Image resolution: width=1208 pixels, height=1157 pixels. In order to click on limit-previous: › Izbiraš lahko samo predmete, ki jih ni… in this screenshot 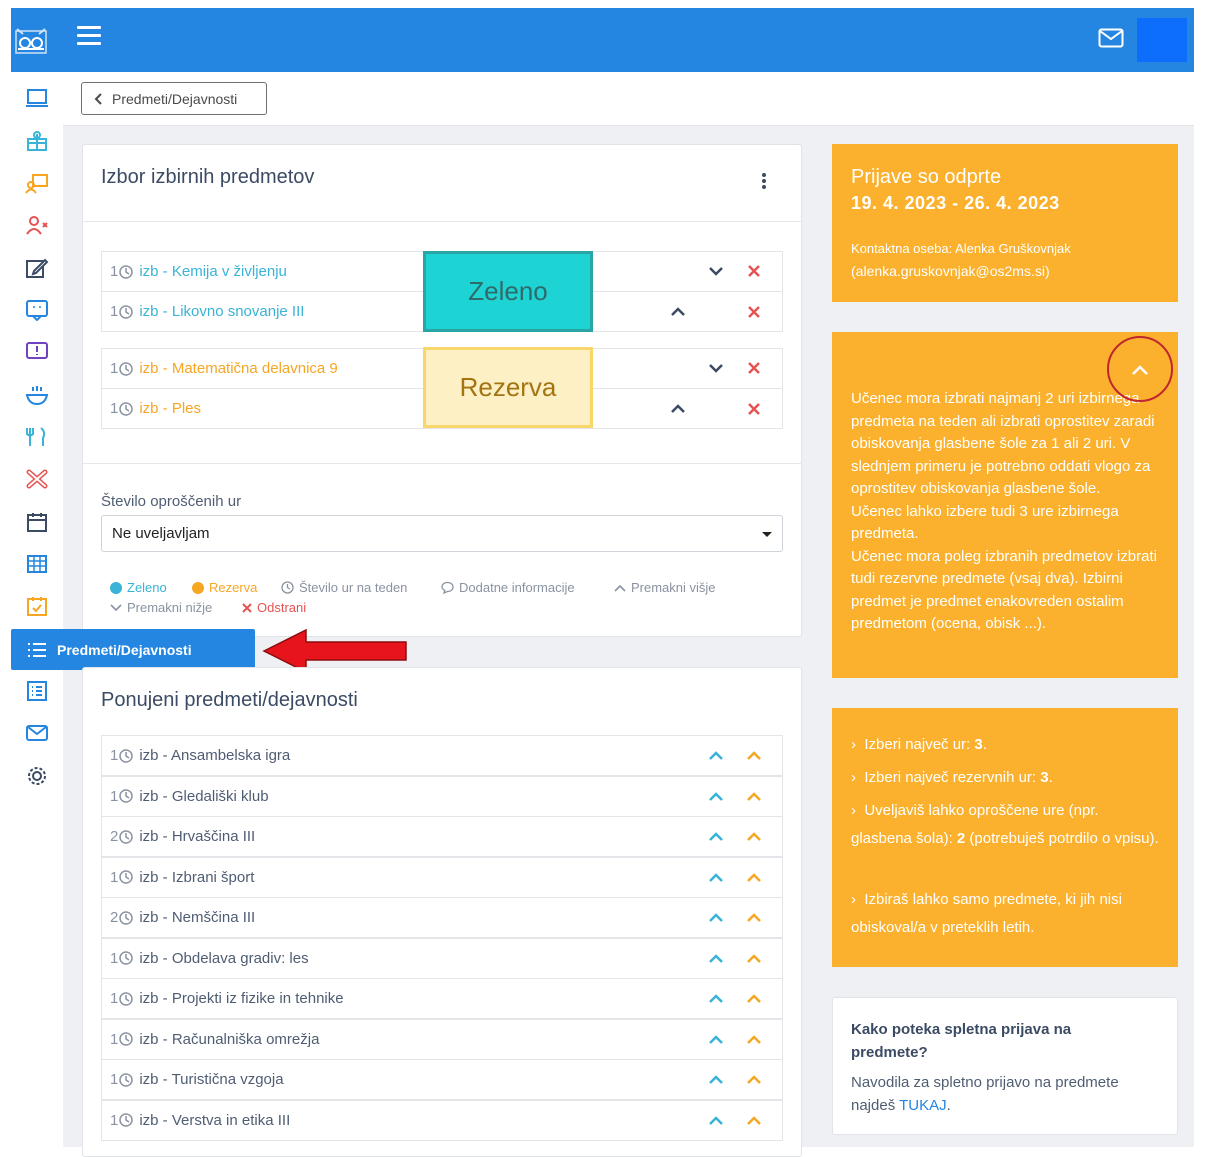, I will do `click(986, 913)`.